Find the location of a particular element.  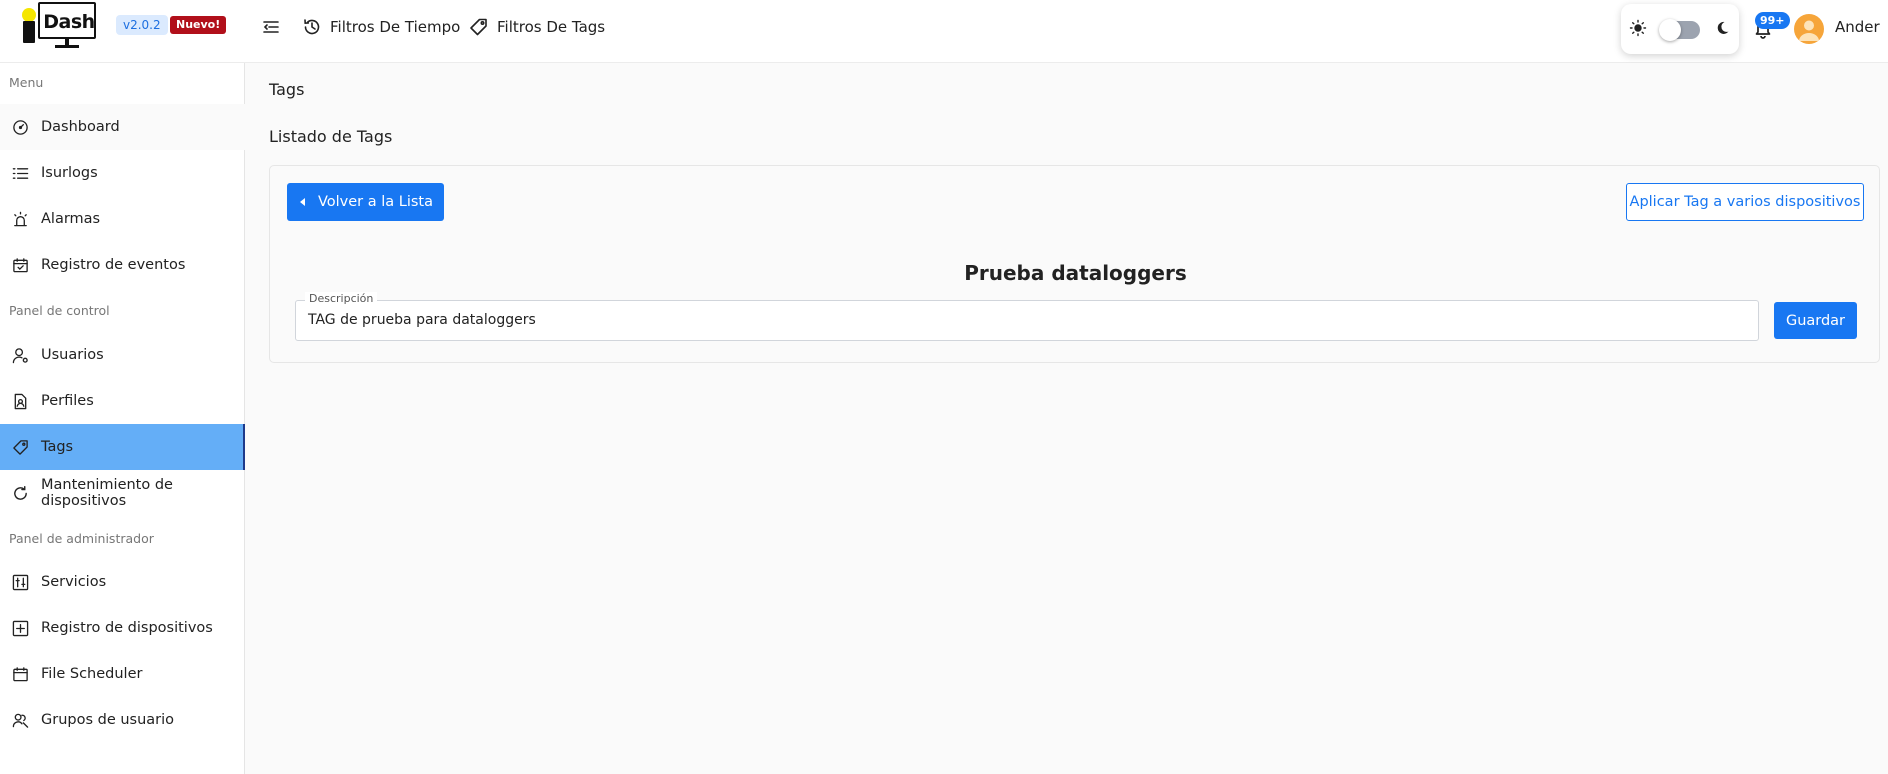

sidebar-item-alarmas: Alarmas is located at coordinates (122, 219).